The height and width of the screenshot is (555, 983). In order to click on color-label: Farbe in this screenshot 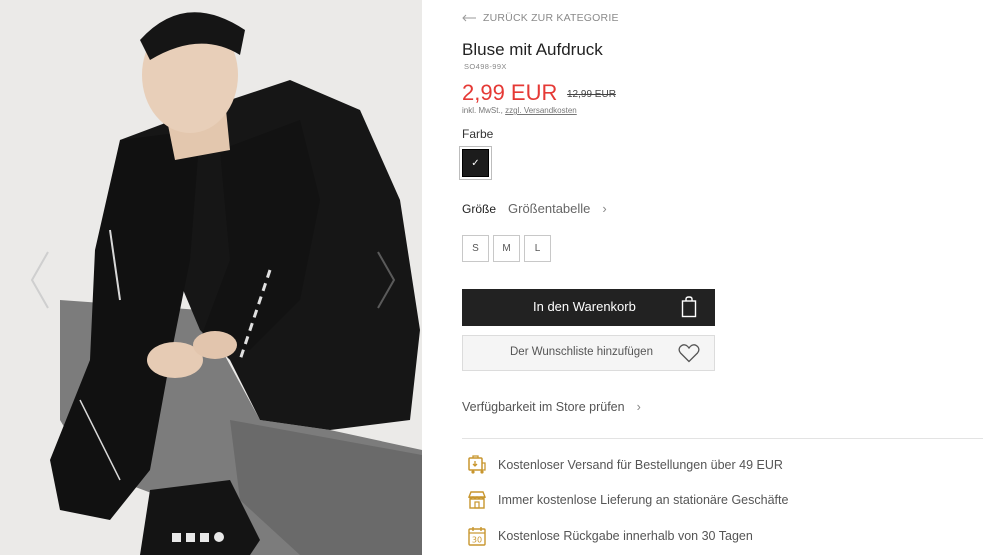, I will do `click(478, 134)`.